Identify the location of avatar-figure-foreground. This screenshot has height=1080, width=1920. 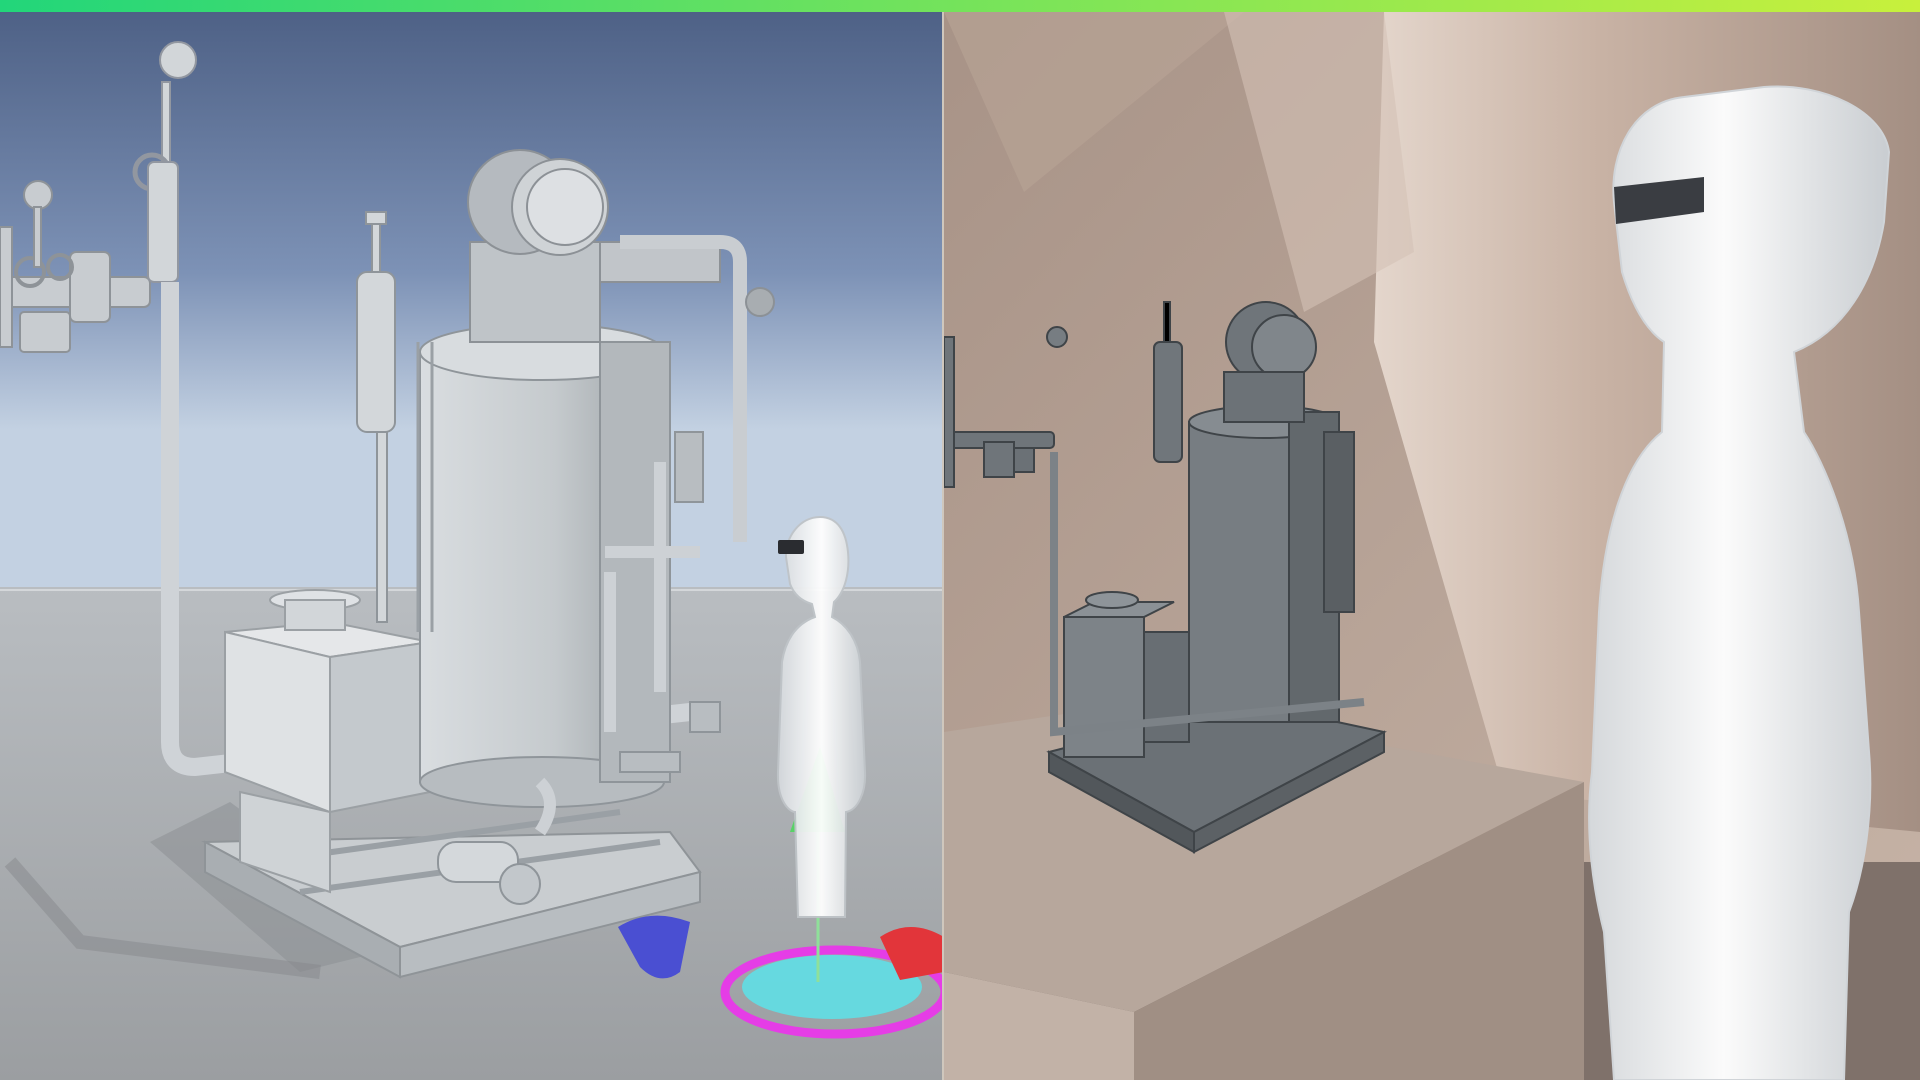
(1739, 582).